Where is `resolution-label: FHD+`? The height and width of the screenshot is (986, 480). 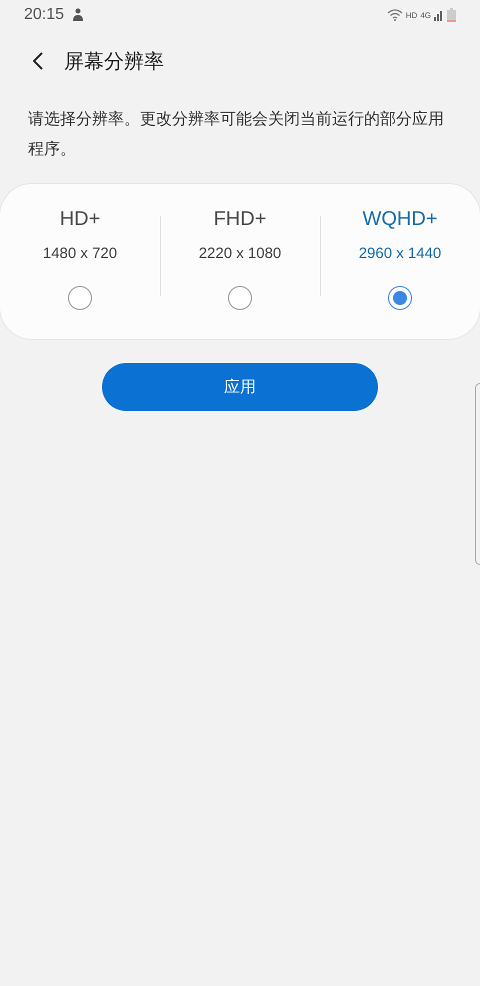 resolution-label: FHD+ is located at coordinates (240, 219).